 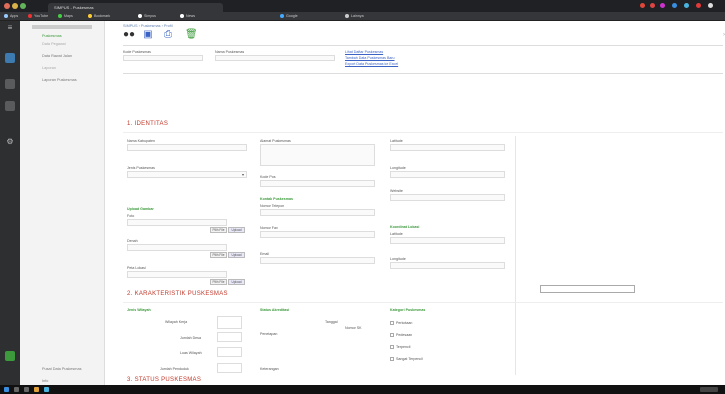 I want to click on bookmark-youtube: YouTube, so click(x=38, y=16).